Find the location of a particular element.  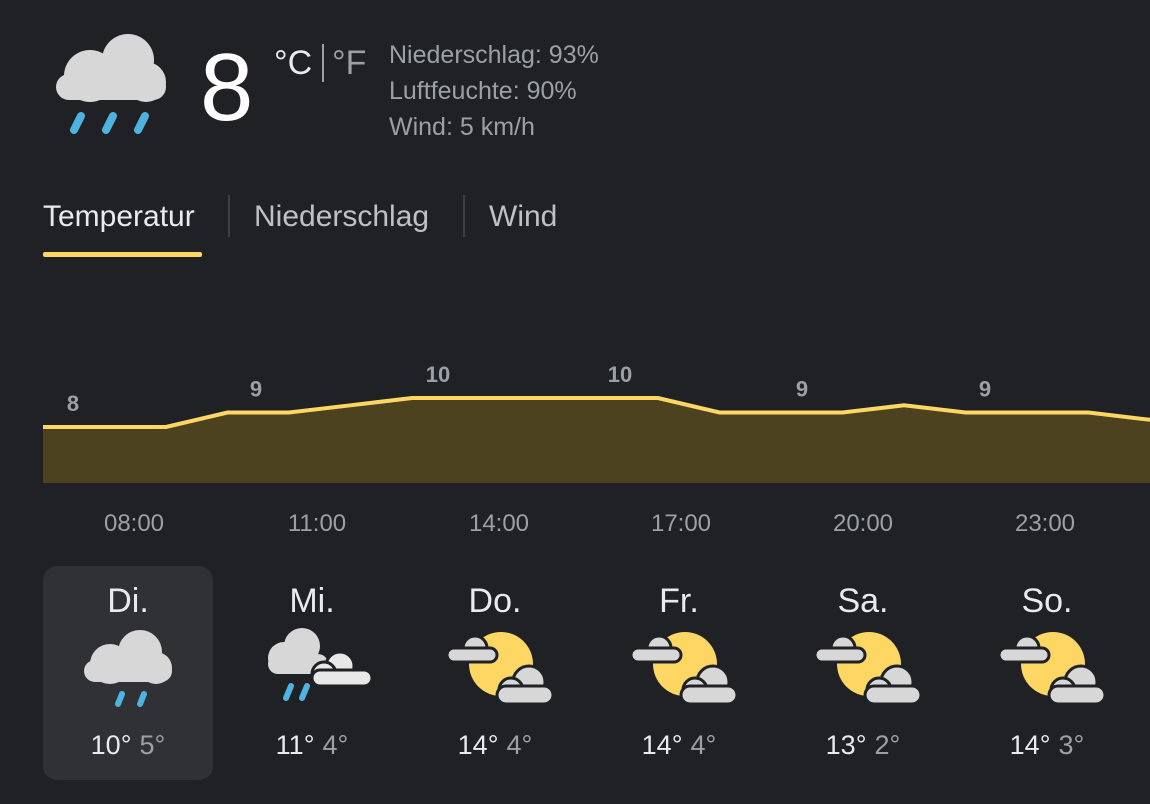

high-temperature: 11° is located at coordinates (295, 745).